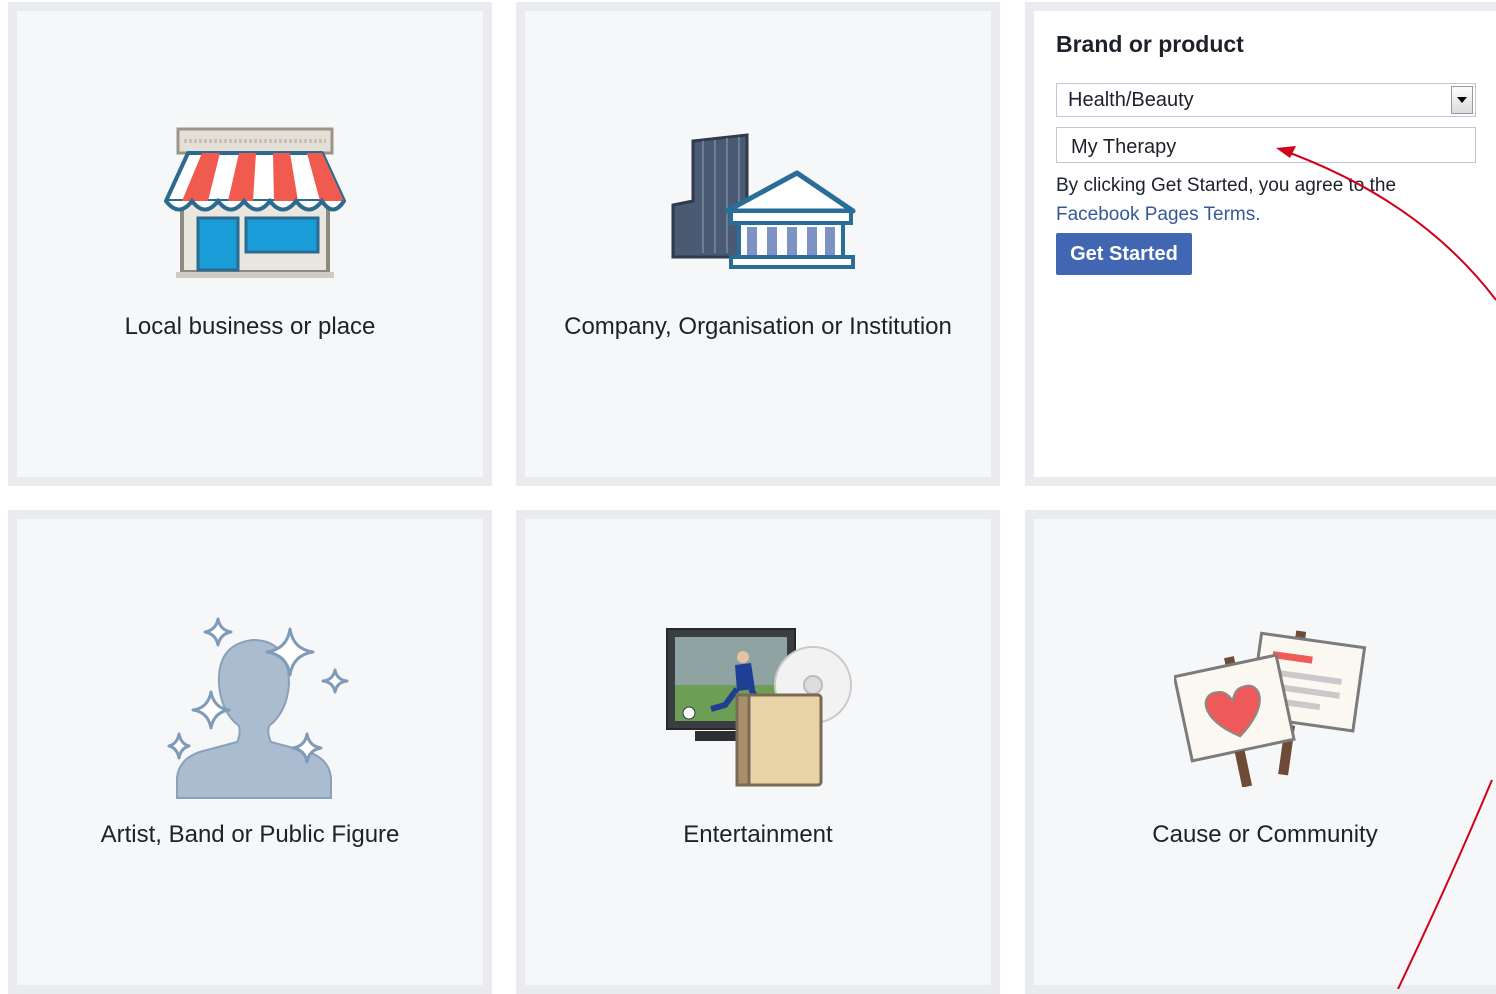 The image size is (1496, 994). Describe the element at coordinates (1124, 254) in the screenshot. I see `get-started-button: Get Started` at that location.